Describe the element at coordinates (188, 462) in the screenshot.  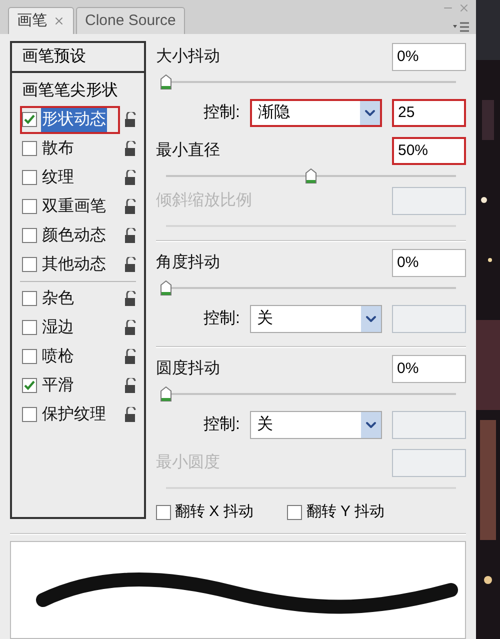
I see `setting-label: 最小圆度` at that location.